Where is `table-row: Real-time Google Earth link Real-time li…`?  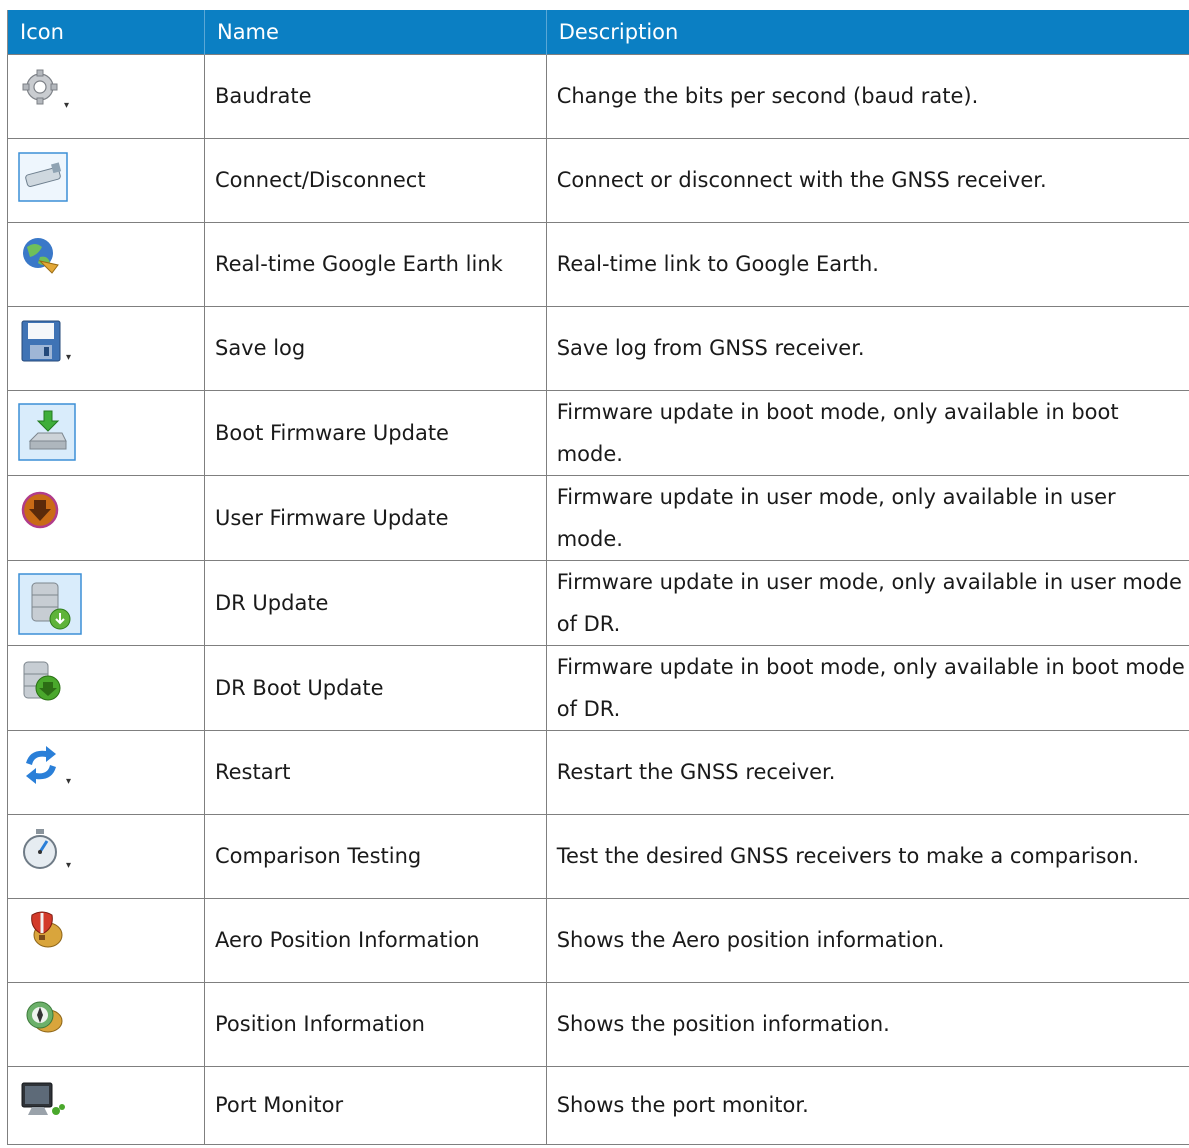 table-row: Real-time Google Earth link Real-time li… is located at coordinates (598, 264).